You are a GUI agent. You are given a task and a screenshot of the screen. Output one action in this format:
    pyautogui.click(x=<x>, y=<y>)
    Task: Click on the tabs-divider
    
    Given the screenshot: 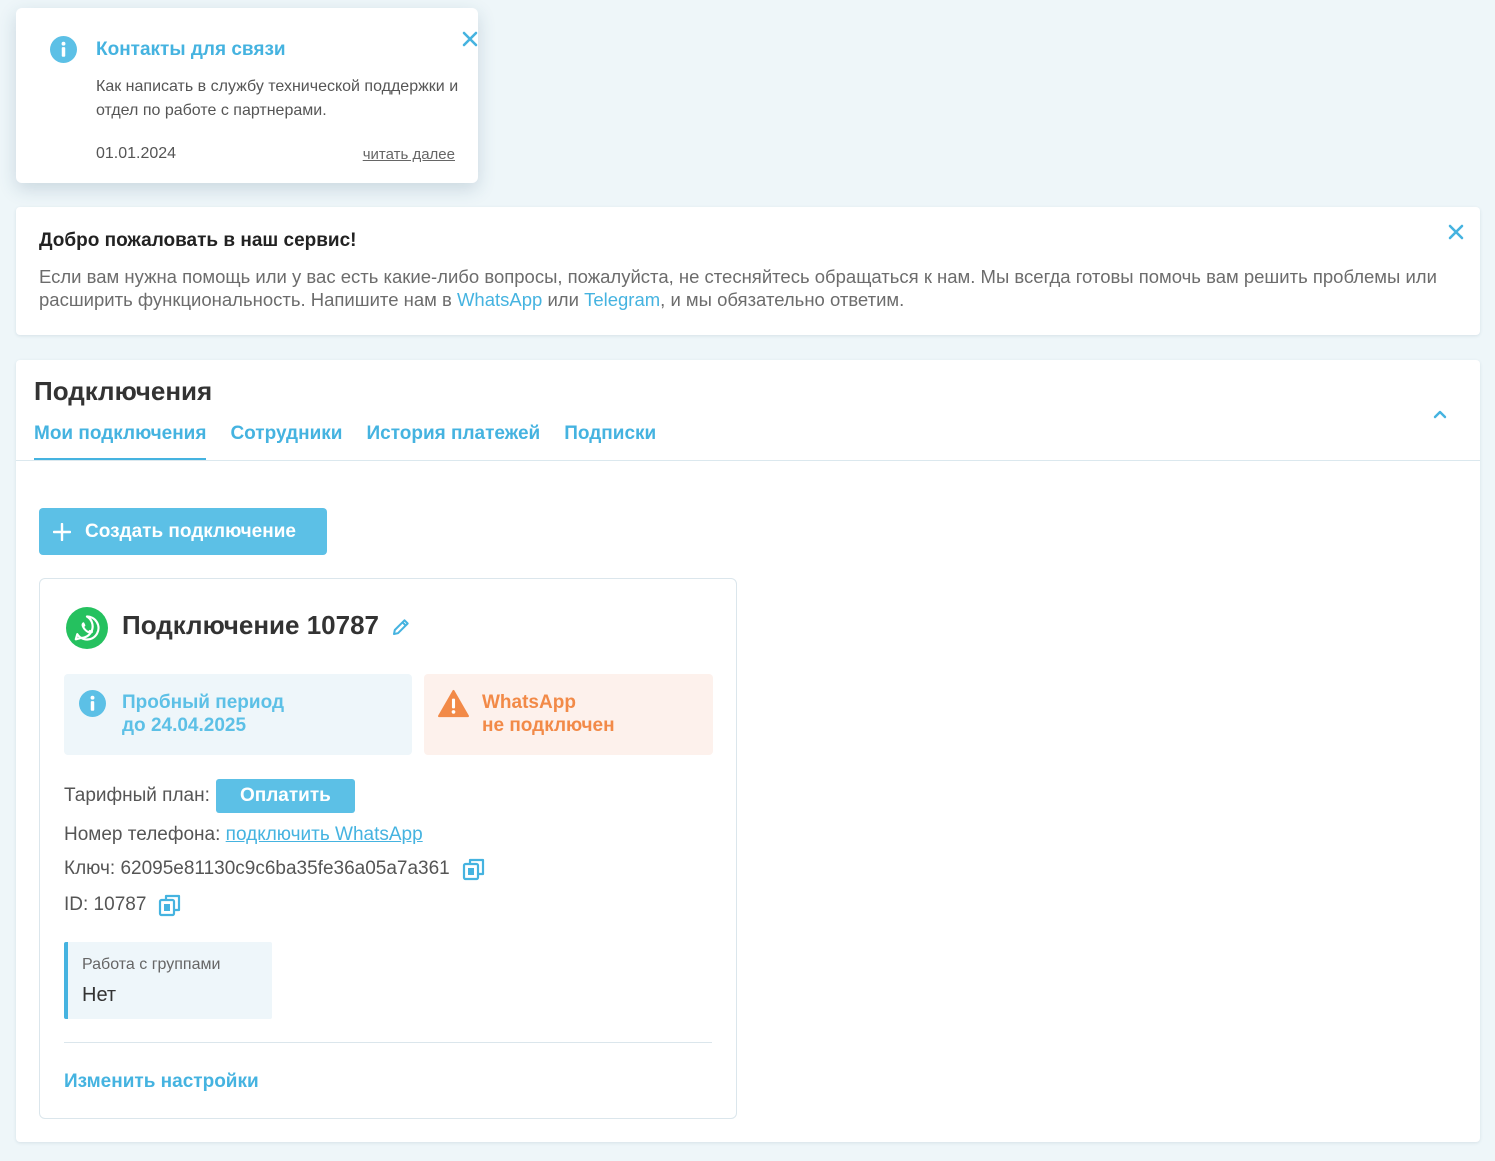 What is the action you would take?
    pyautogui.click(x=748, y=460)
    